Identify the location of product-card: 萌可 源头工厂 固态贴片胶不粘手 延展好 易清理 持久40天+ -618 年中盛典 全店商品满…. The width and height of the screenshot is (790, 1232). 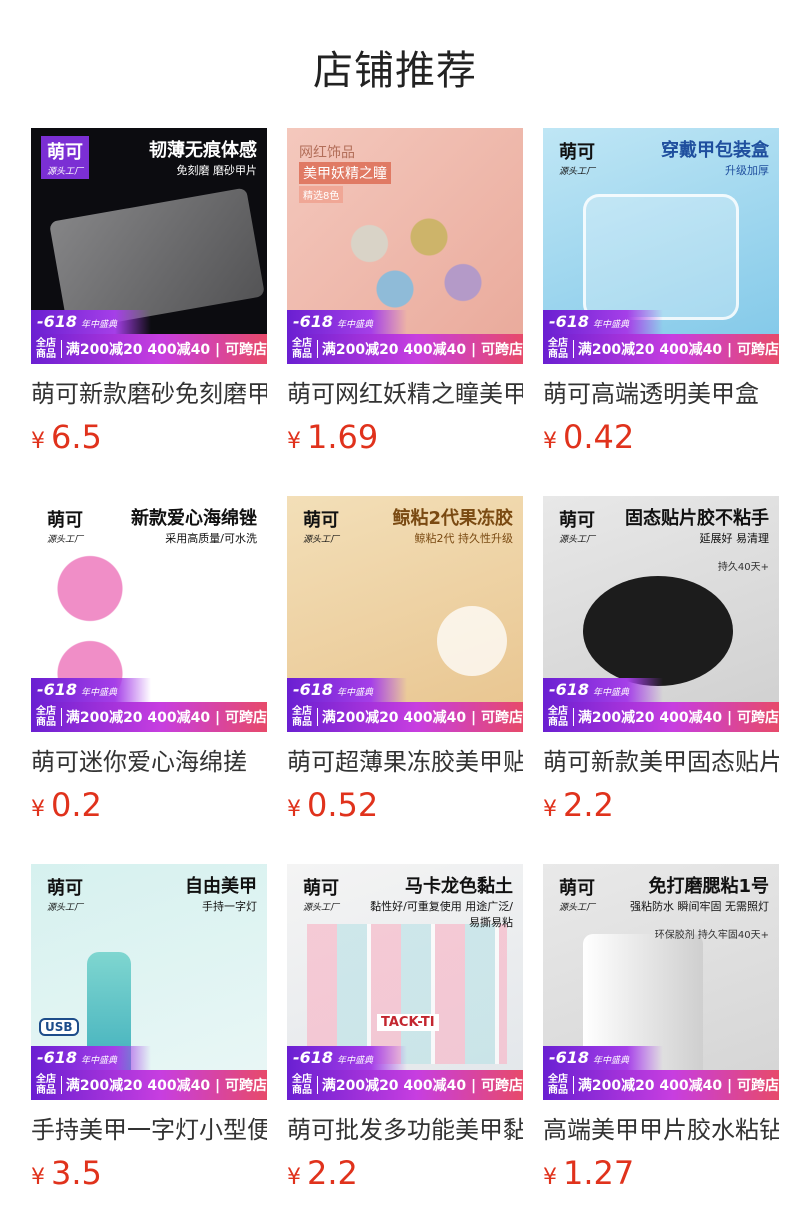
(661, 660).